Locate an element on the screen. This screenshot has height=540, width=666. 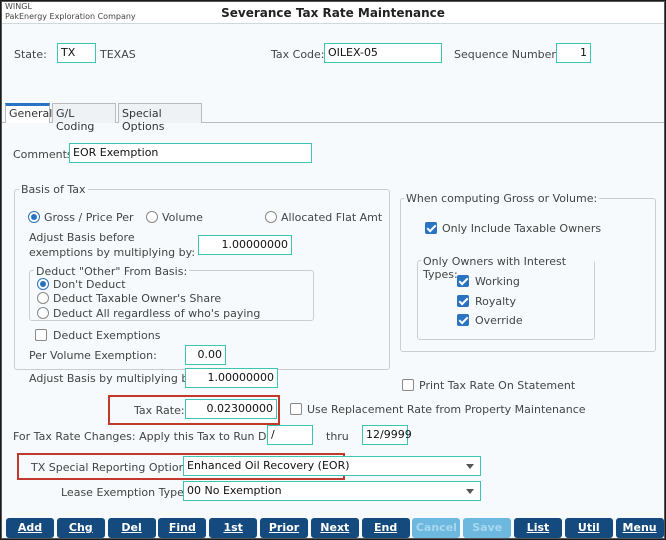
working-label: Working is located at coordinates (497, 281).